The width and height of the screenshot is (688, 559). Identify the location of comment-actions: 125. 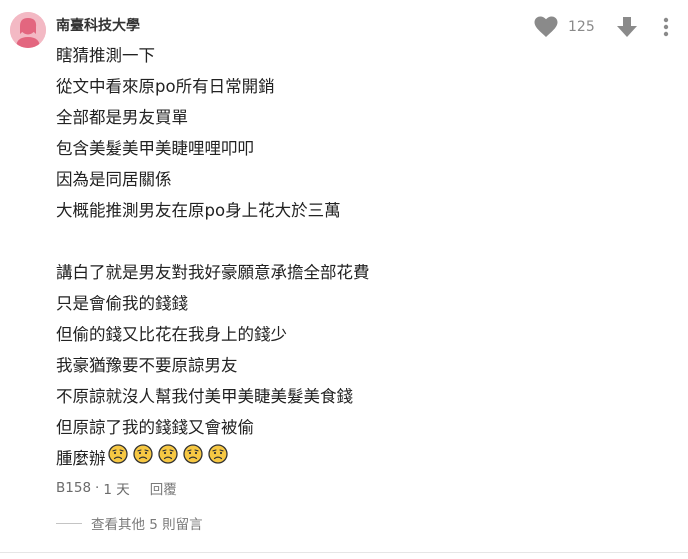
(605, 27).